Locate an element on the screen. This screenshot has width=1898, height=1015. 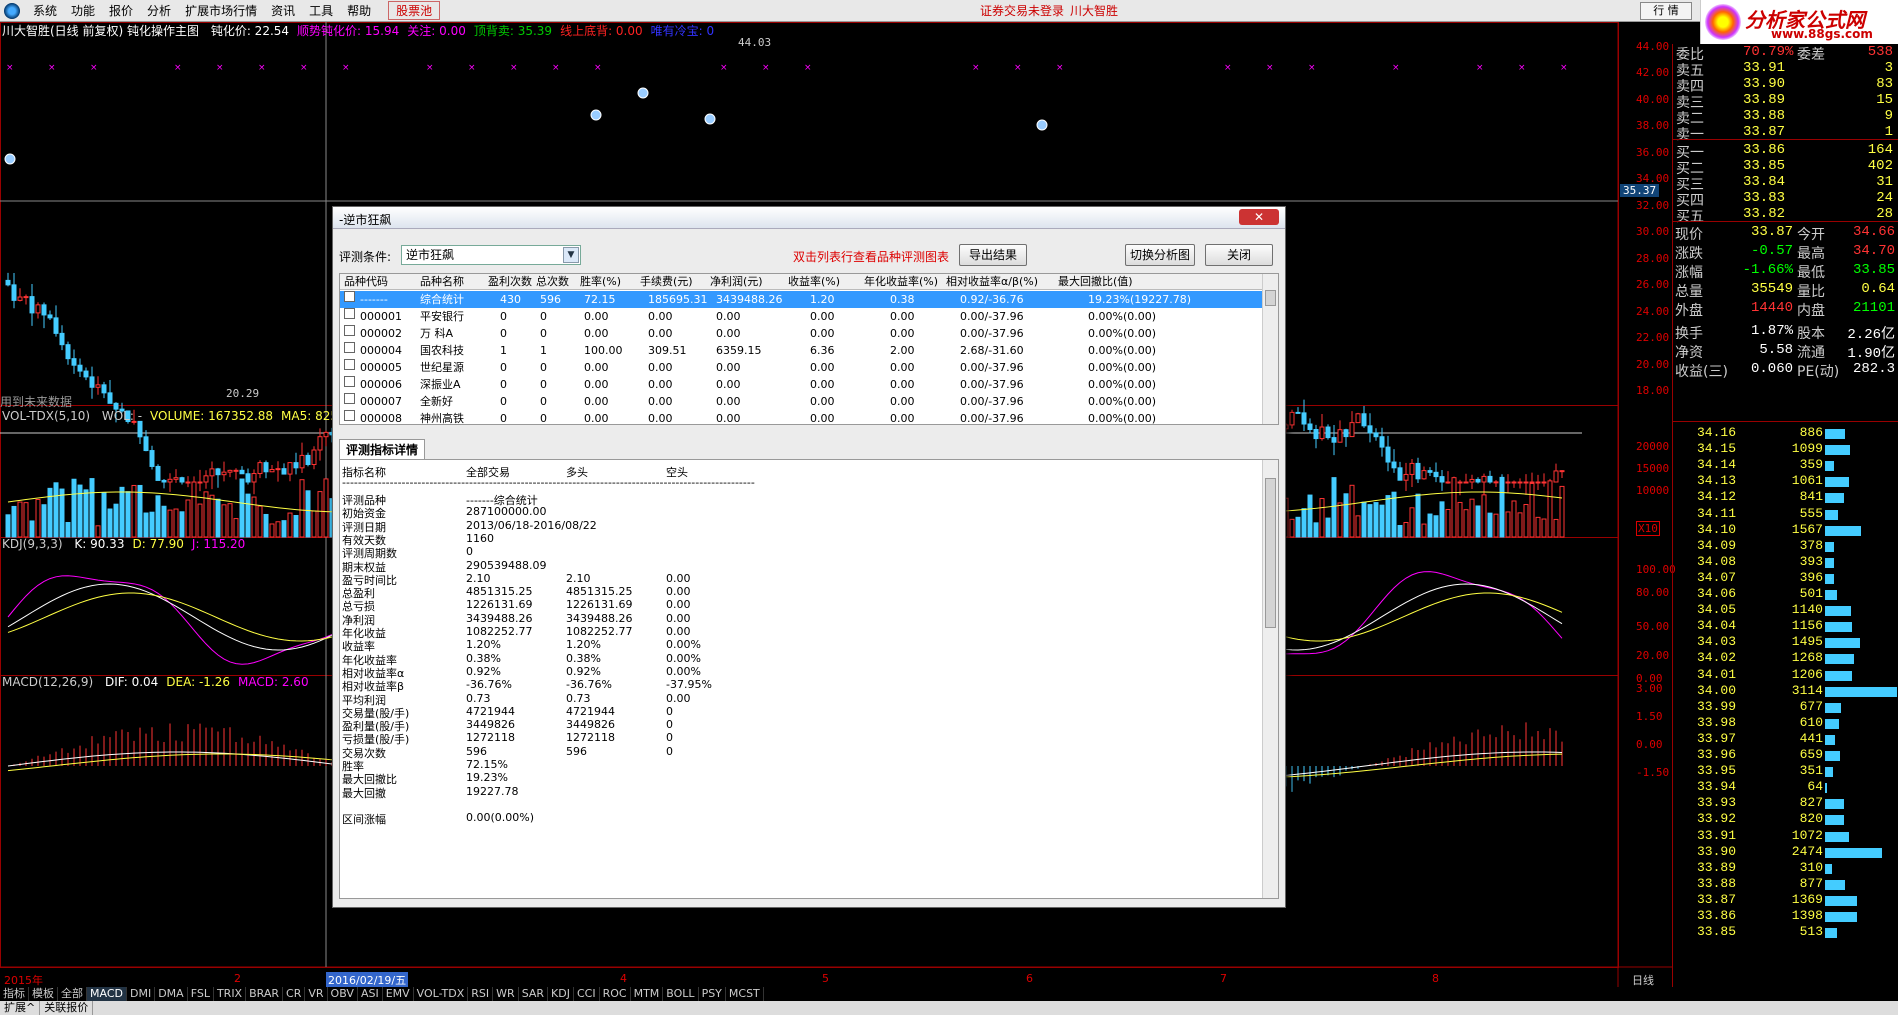
column-header: 手续费(元) is located at coordinates (666, 282).